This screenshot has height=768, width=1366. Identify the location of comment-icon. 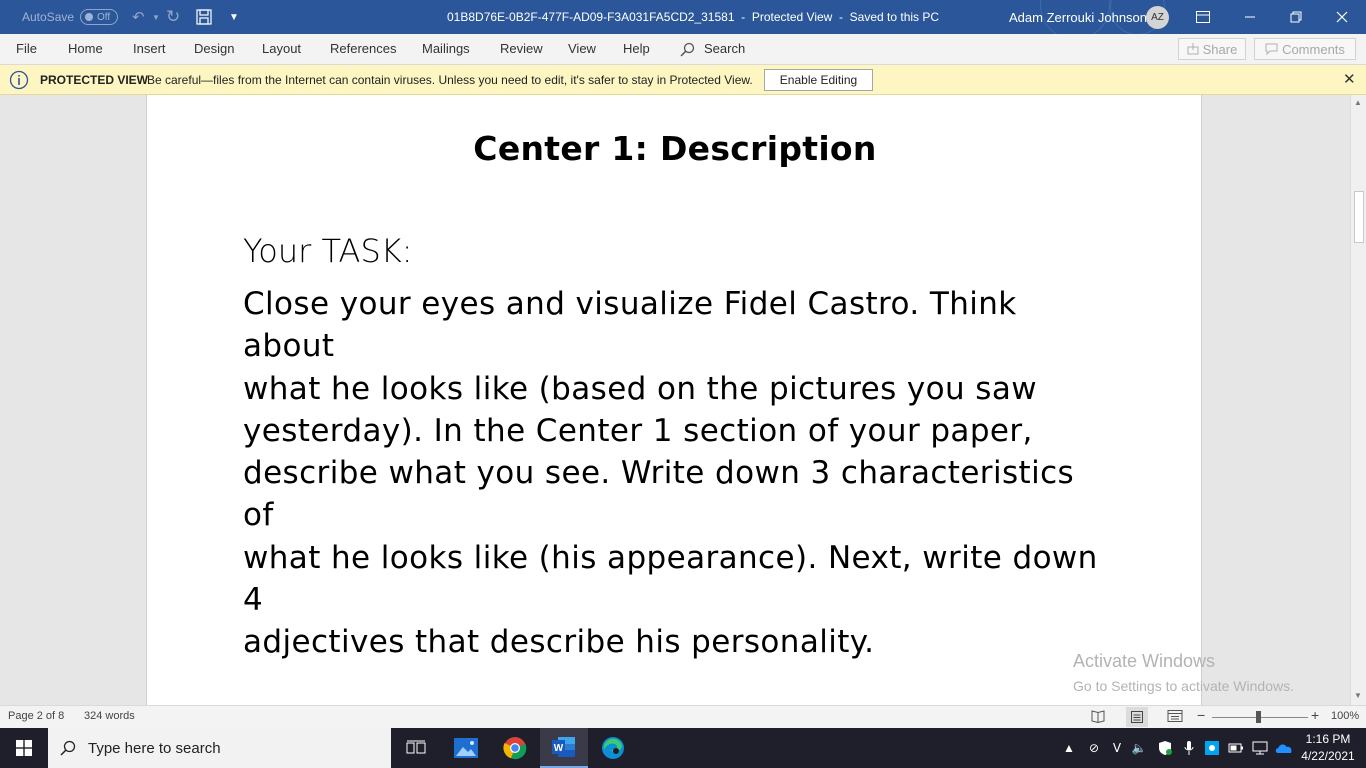
(1271, 49).